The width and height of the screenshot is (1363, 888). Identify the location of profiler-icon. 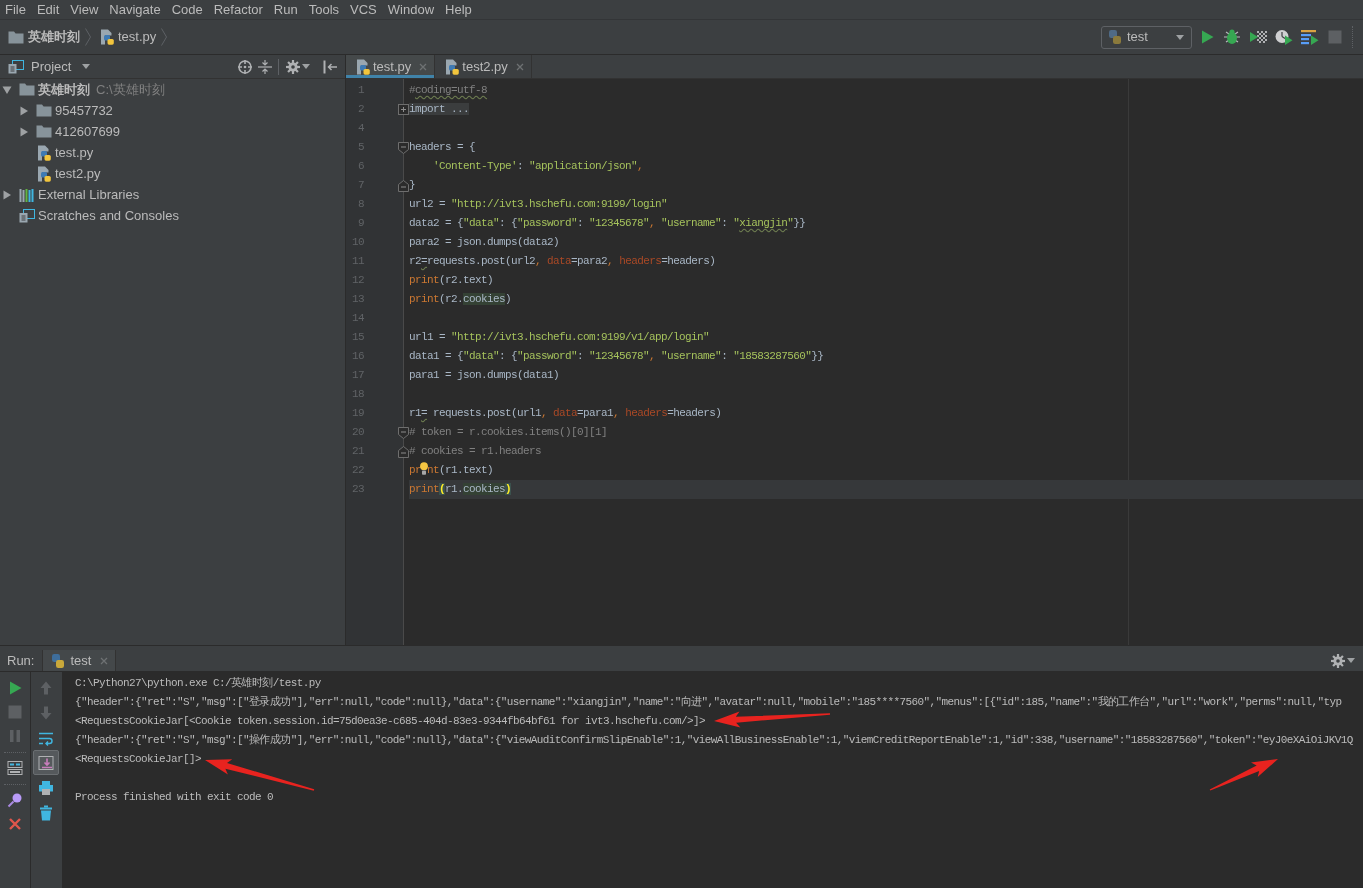
(1284, 37).